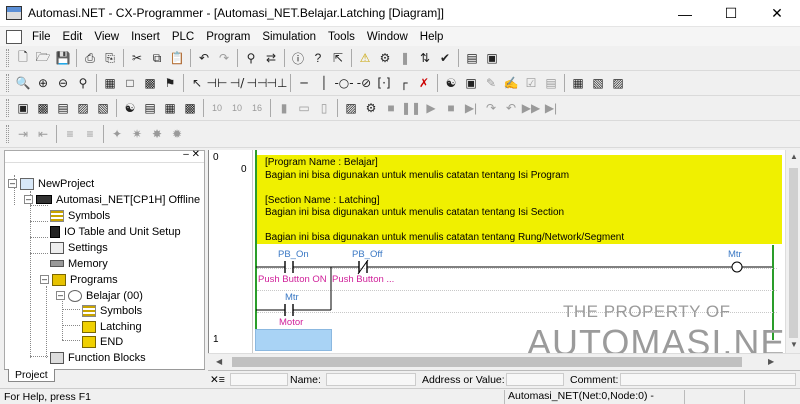 This screenshot has width=800, height=404. Describe the element at coordinates (23, 58) in the screenshot. I see `new-file-icon: 🗋` at that location.